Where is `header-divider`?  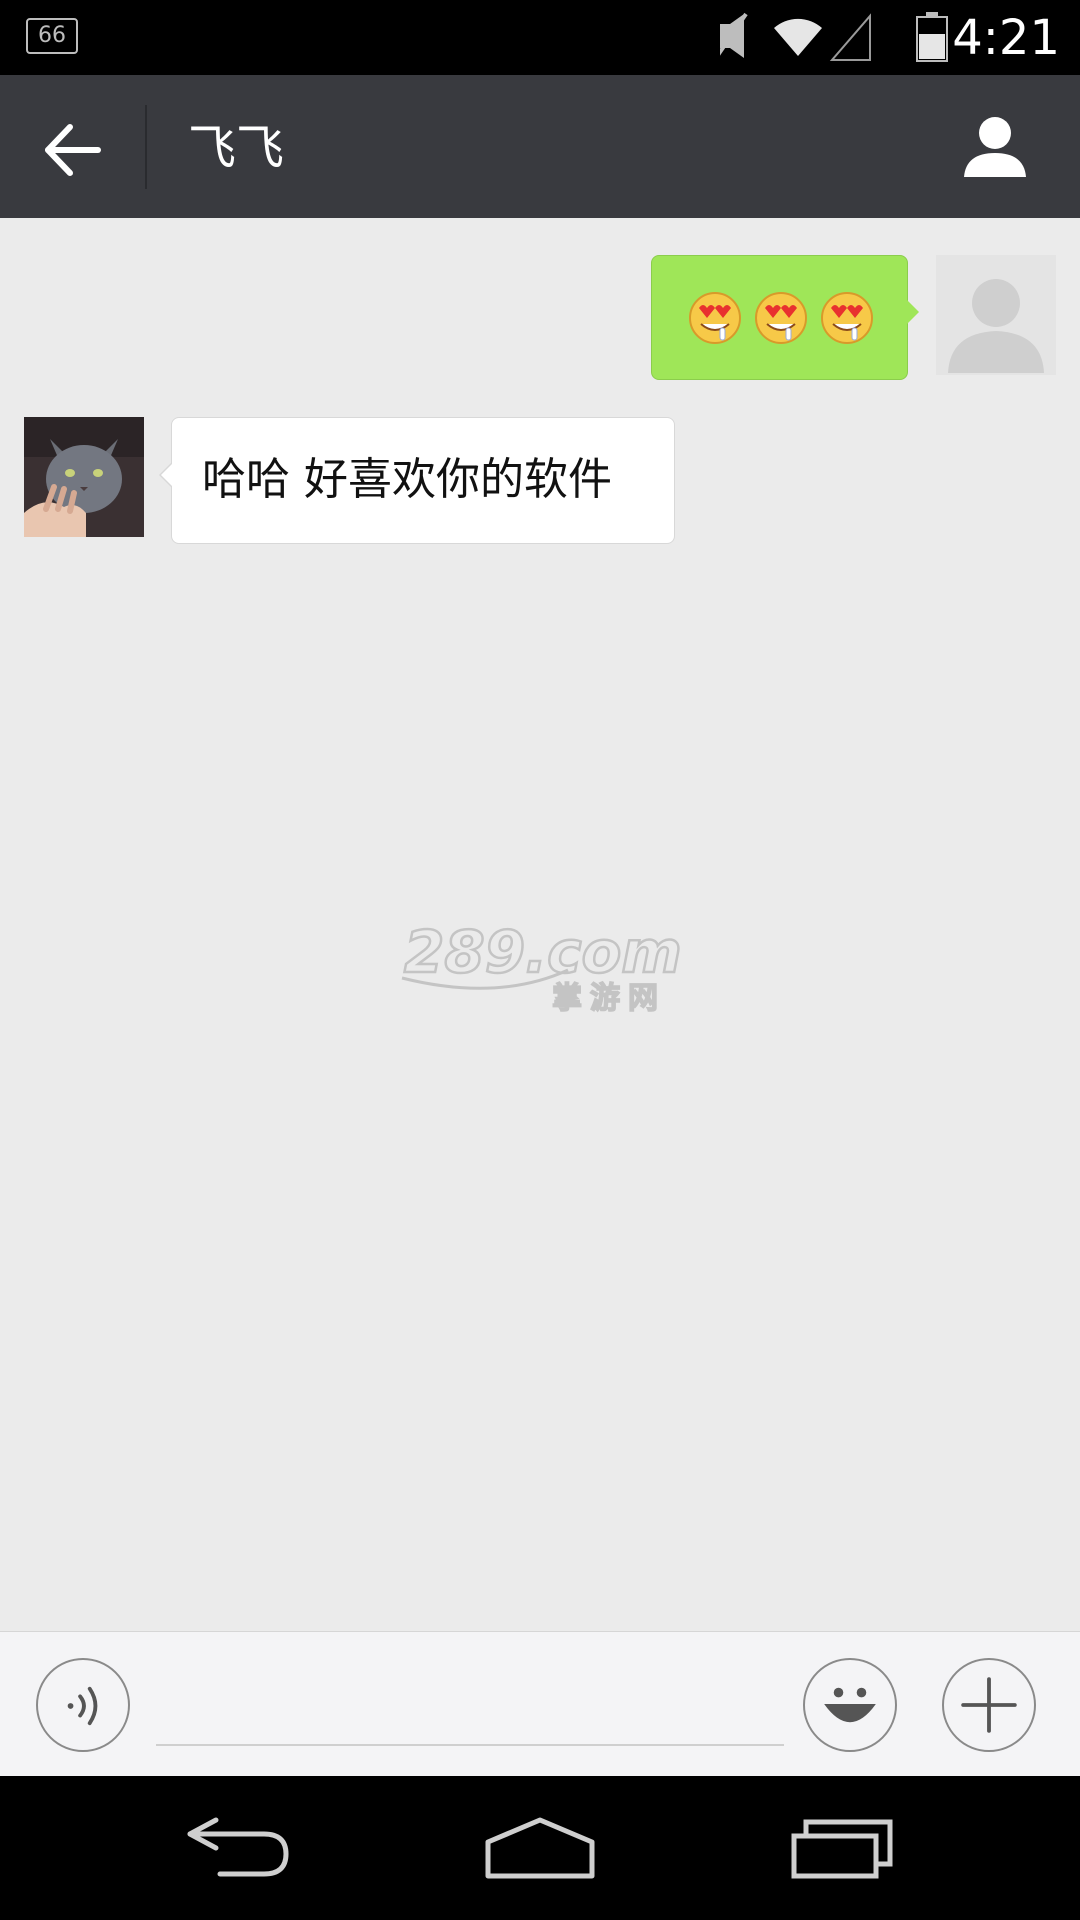 header-divider is located at coordinates (146, 147).